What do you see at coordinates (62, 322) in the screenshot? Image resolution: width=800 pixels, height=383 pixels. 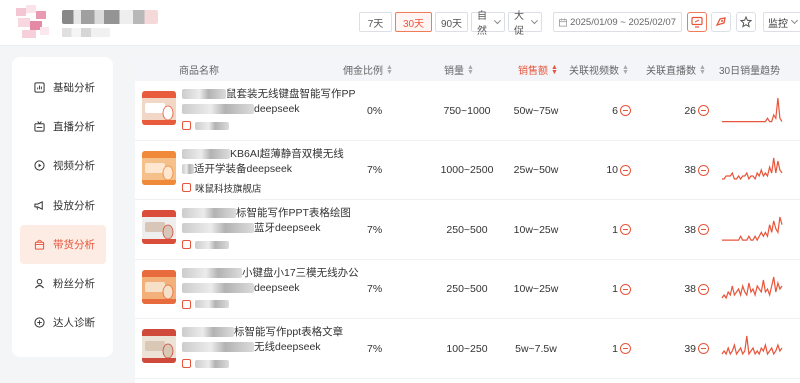 I see `sidebar-item-influencer-diagnosis: 达人诊断` at bounding box center [62, 322].